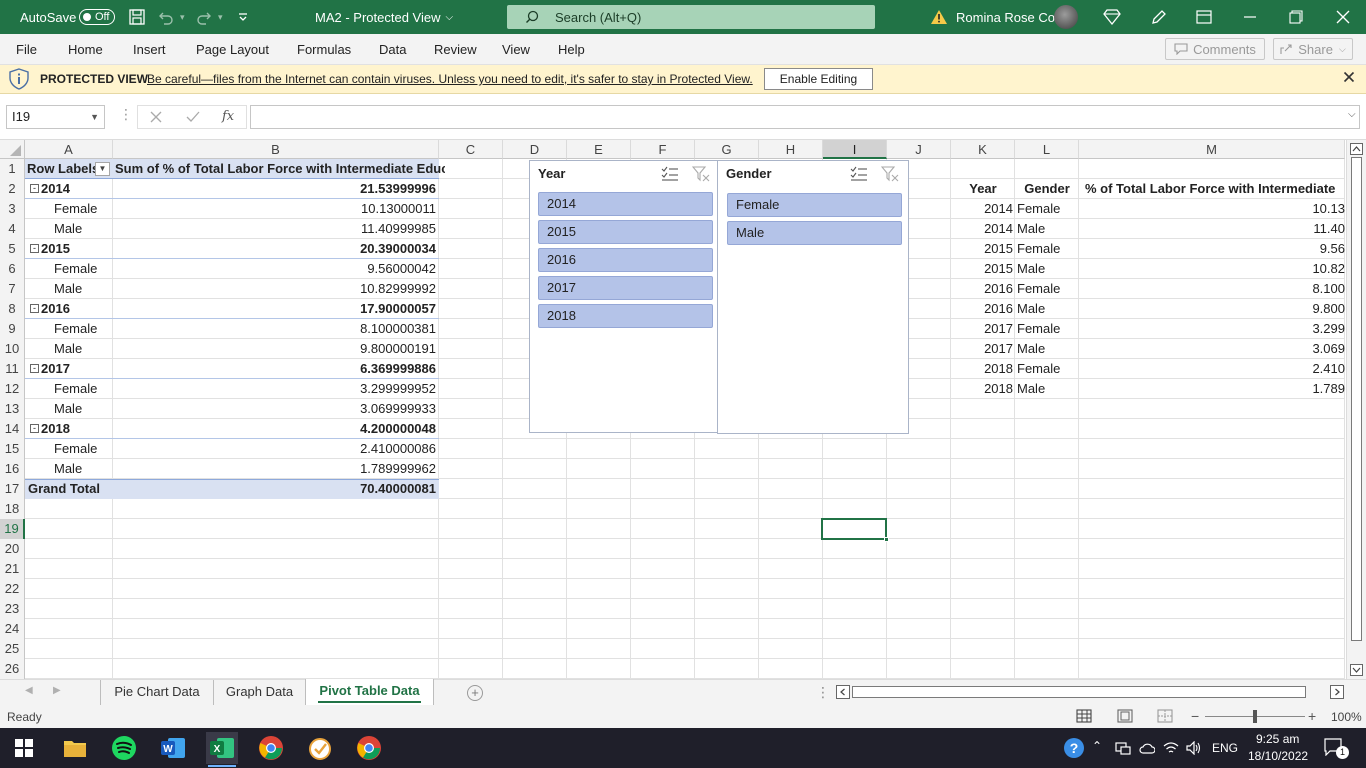 This screenshot has width=1366, height=768. I want to click on scroll-down-icon, so click(1356, 670).